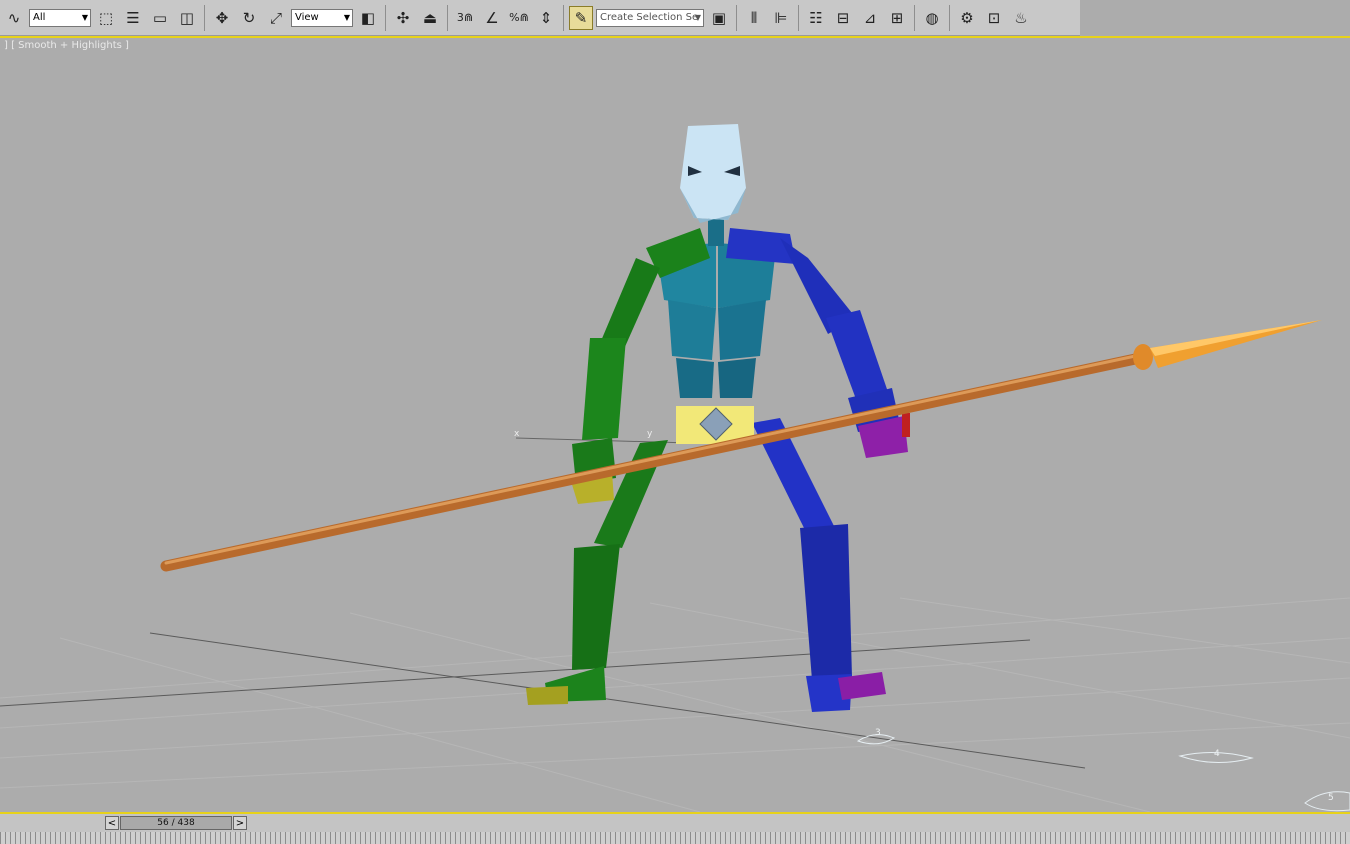  I want to click on time-slider-thumb: 56 / 438, so click(176, 823).